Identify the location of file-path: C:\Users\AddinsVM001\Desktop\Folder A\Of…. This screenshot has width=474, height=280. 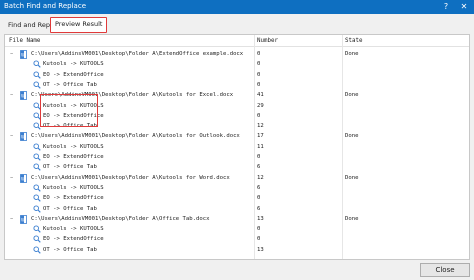
(120, 218).